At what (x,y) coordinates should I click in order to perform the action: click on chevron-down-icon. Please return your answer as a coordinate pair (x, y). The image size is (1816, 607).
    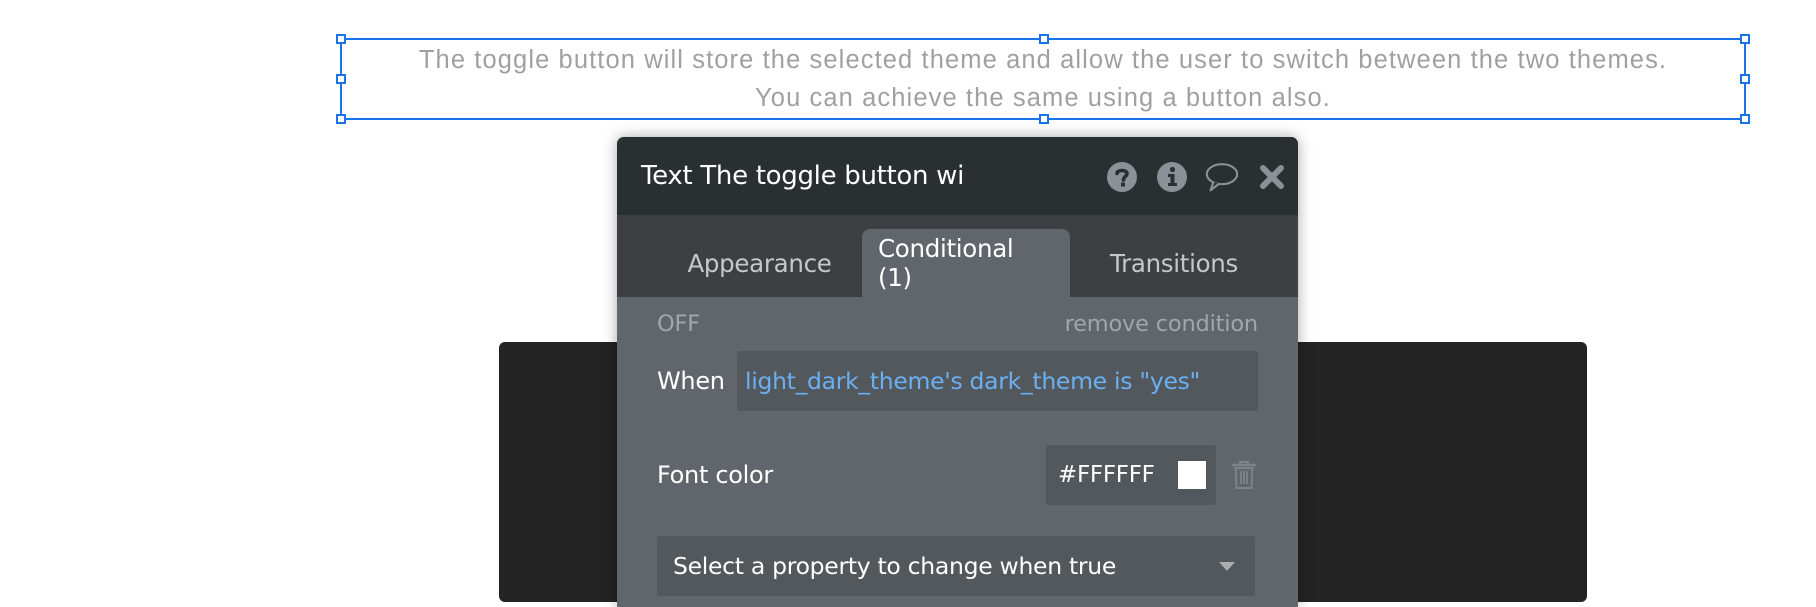
    Looking at the image, I should click on (1227, 566).